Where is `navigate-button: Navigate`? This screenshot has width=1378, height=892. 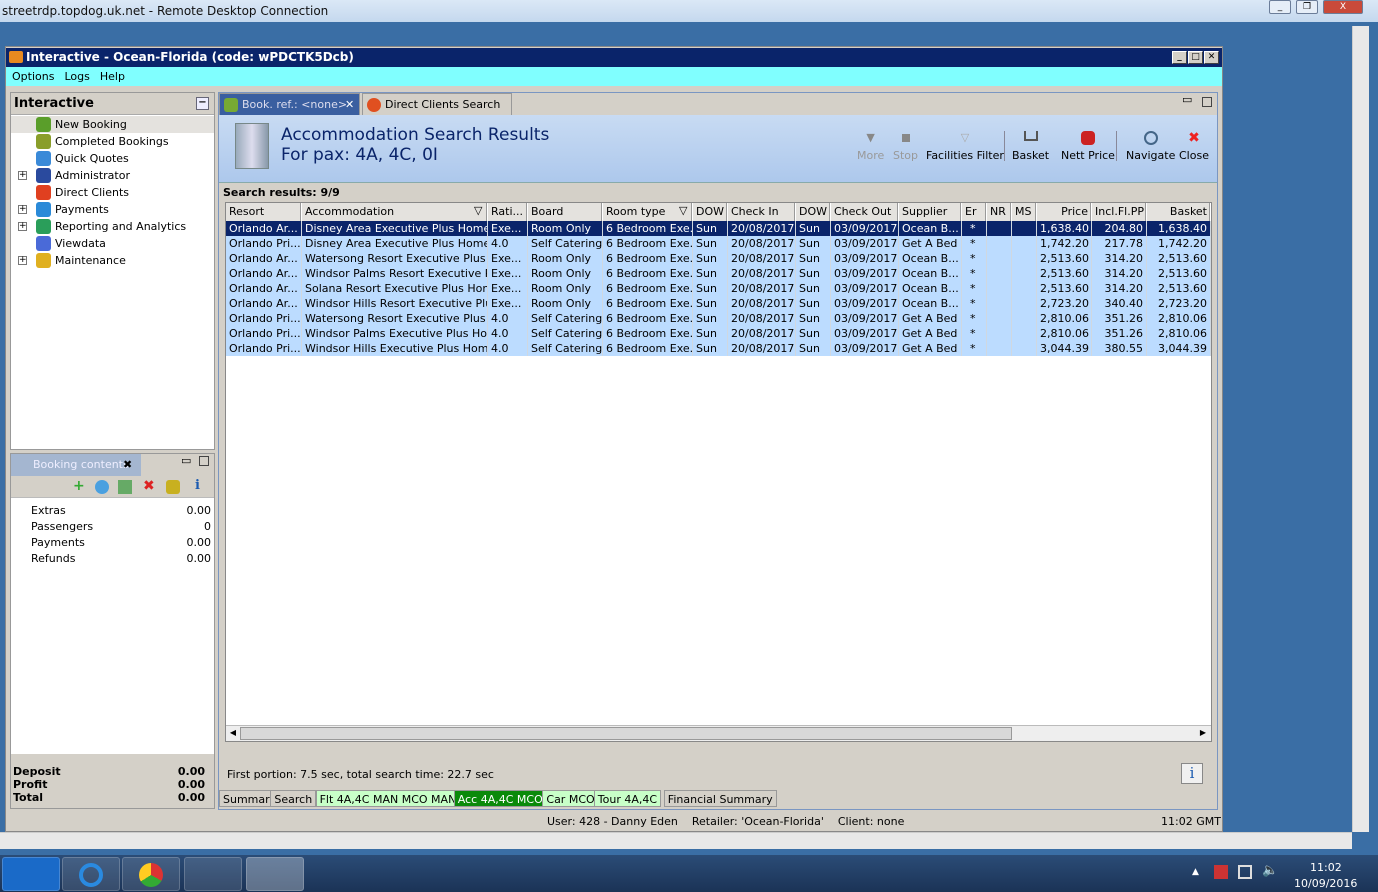 navigate-button: Navigate is located at coordinates (1150, 146).